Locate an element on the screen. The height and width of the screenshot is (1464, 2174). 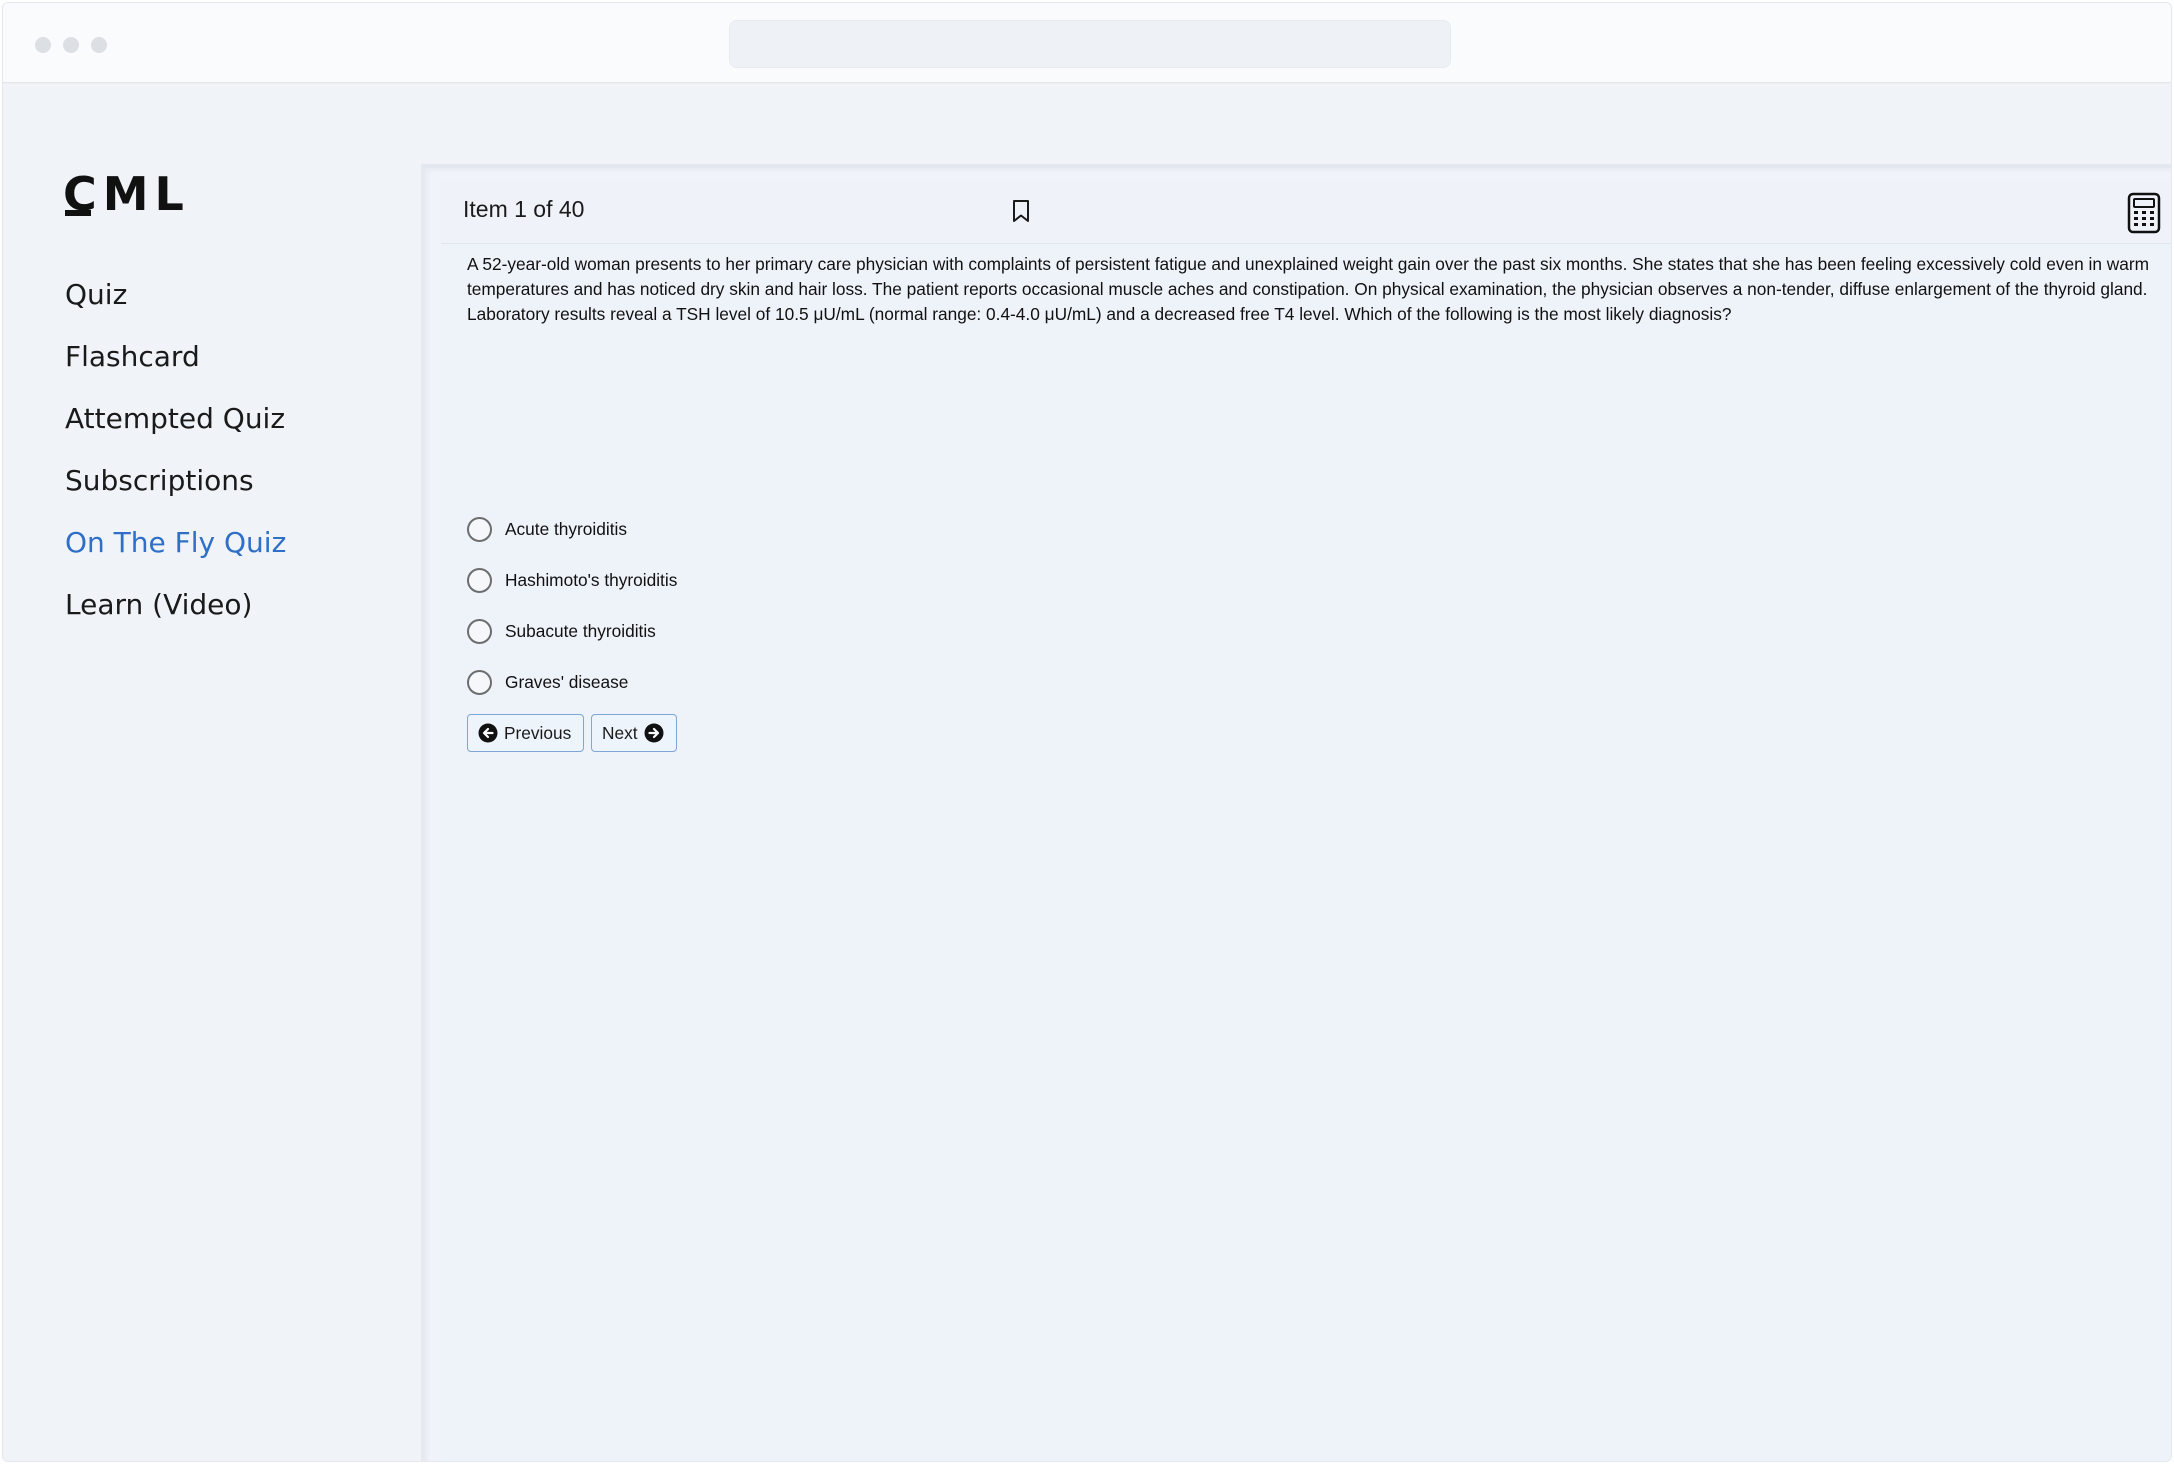
answer-option-label: Acute thyroiditis is located at coordinates (566, 528).